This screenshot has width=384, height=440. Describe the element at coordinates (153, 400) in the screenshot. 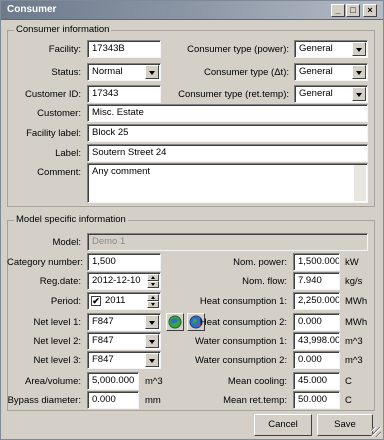

I see `bypass-diameter-unit: mm` at that location.